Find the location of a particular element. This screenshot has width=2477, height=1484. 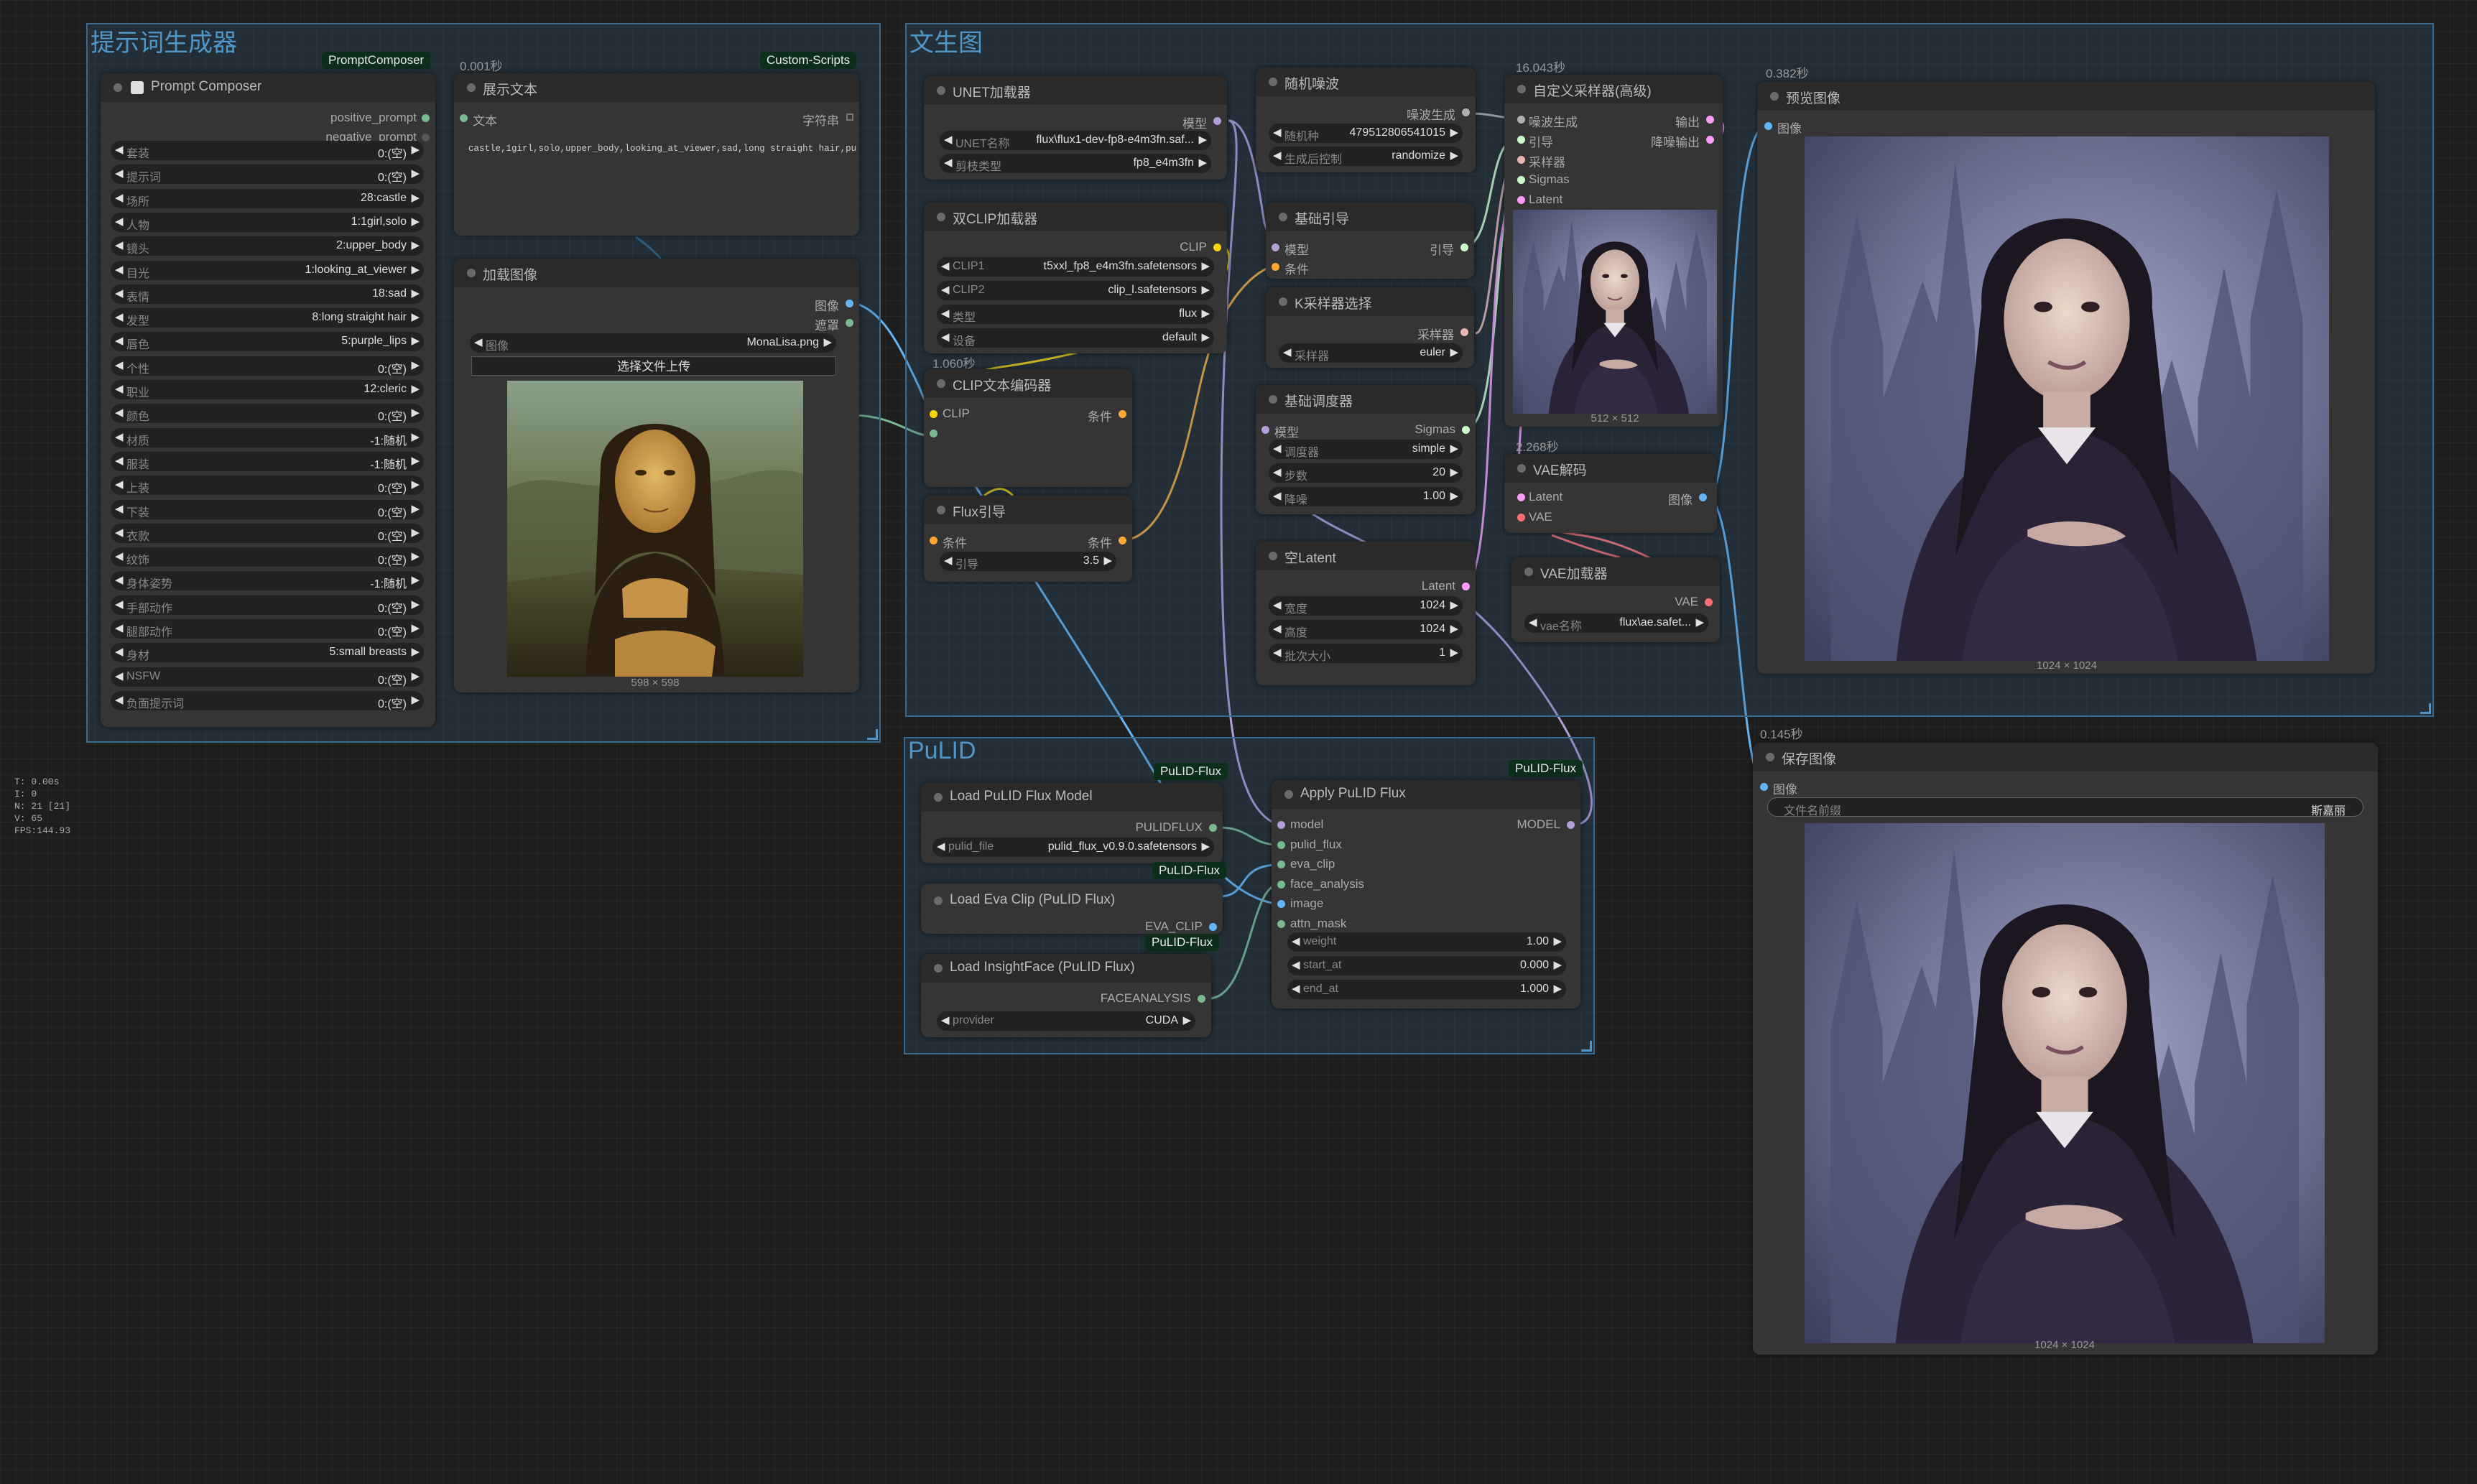

latent-option-stepper: ◀ 高度 1024 ▶ is located at coordinates (1366, 629).